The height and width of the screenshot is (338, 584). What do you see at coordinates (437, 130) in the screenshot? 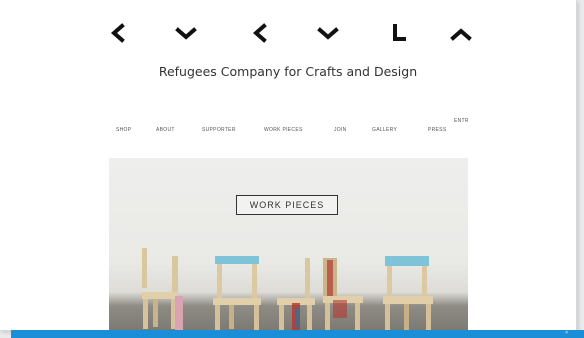
I see `nav-item-press: PRESS` at bounding box center [437, 130].